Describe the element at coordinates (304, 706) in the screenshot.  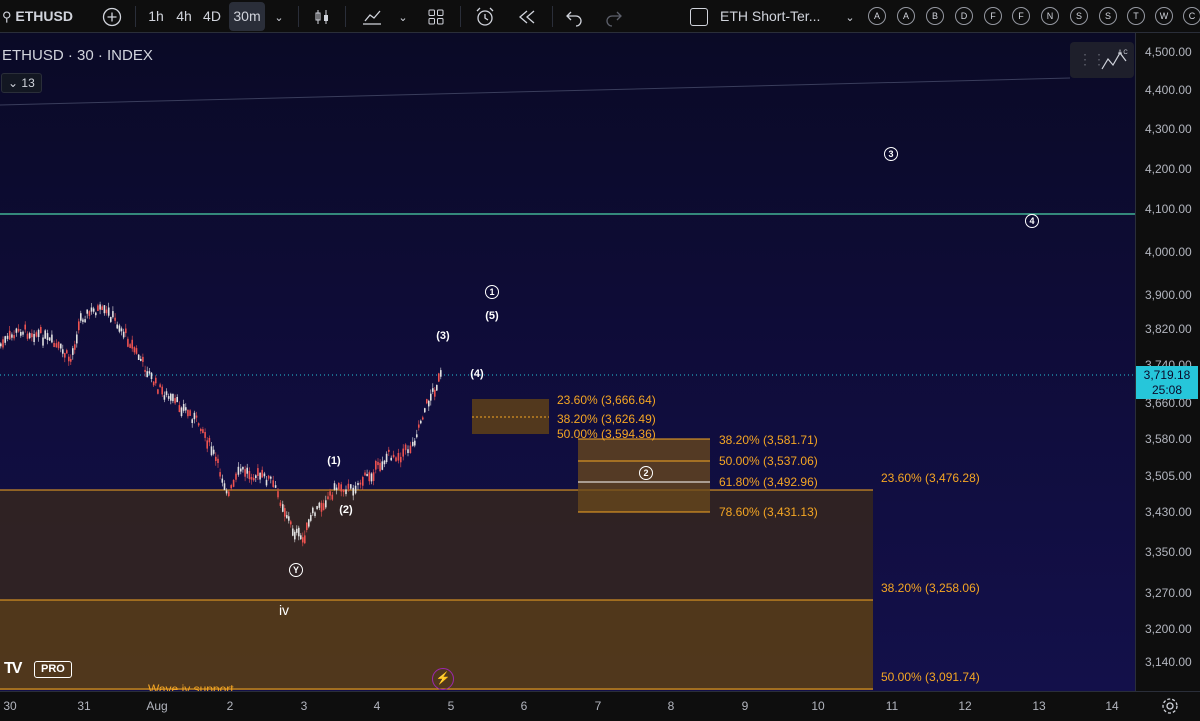
I see `time-tick: 3` at that location.